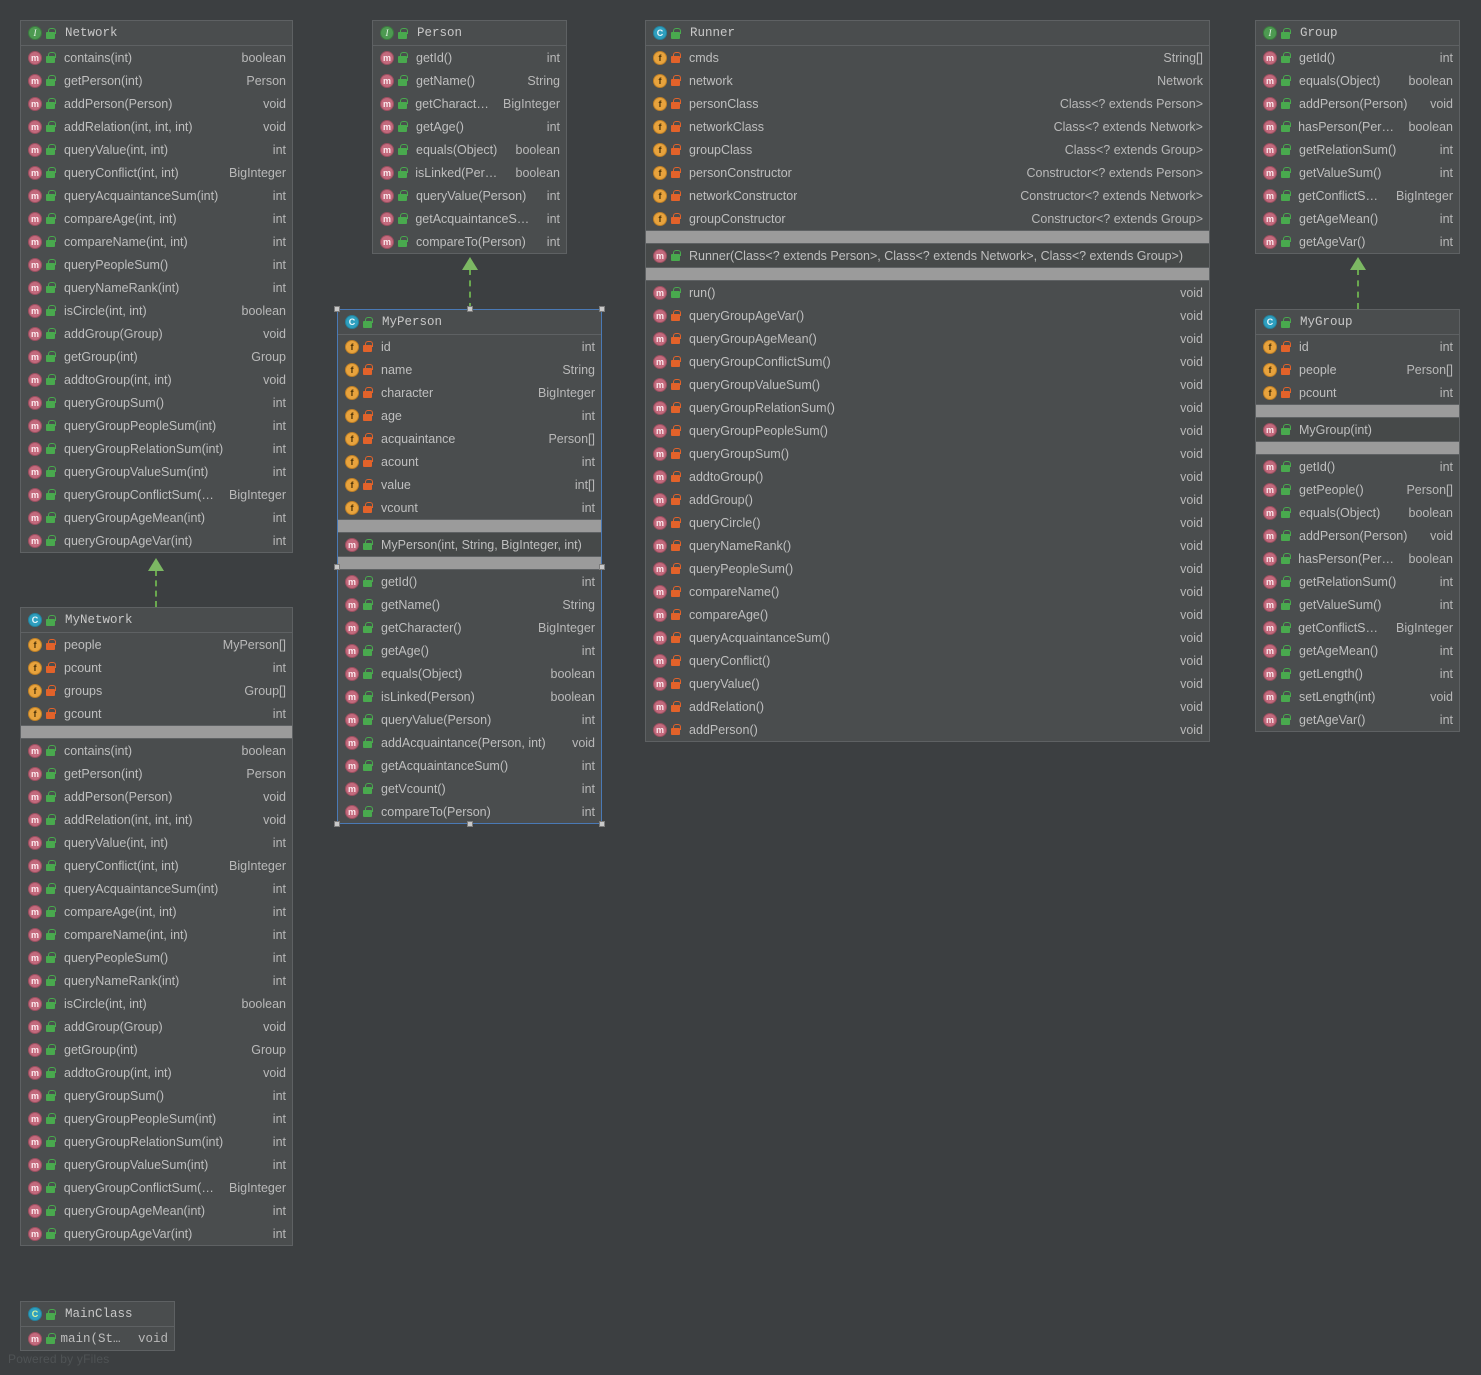  I want to click on method-row: m getConflictSum() BigInteger, so click(1357, 195).